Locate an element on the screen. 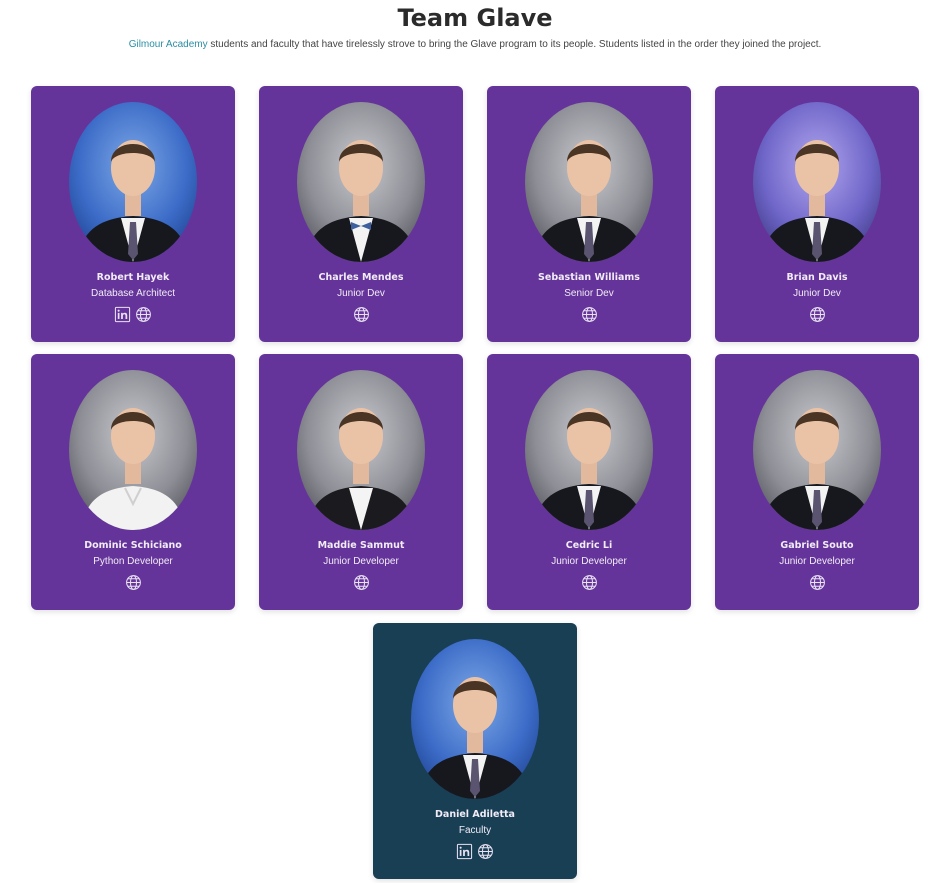 Image resolution: width=950 pixels, height=883 pixels. faculty-card: Daniel Adiletta Faculty is located at coordinates (475, 751).